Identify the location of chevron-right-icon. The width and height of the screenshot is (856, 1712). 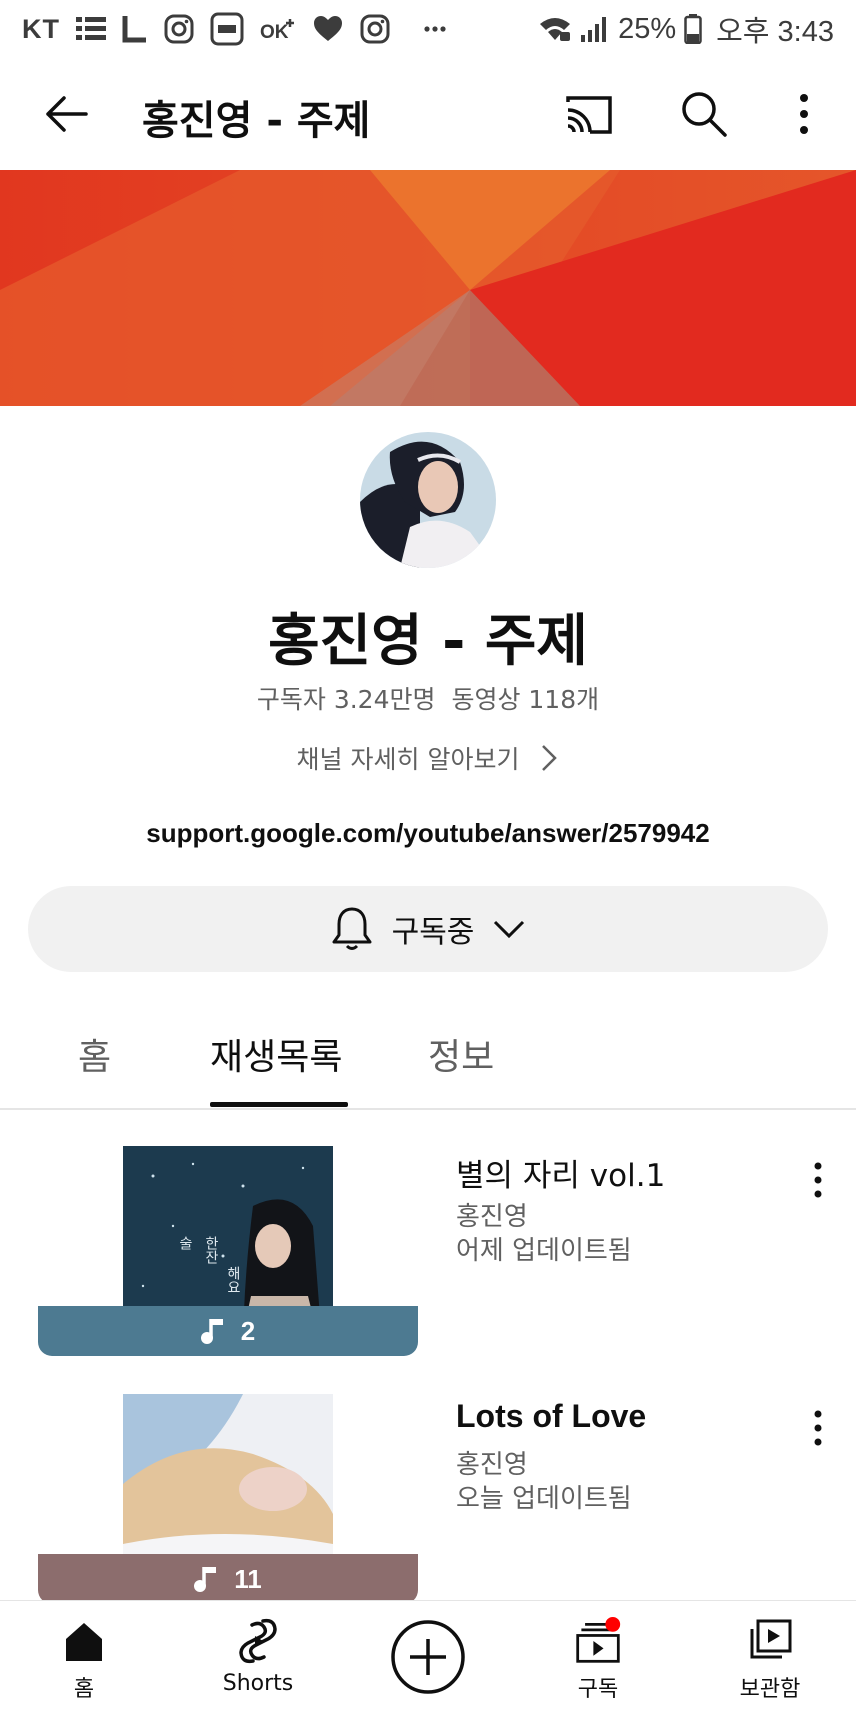
(550, 758).